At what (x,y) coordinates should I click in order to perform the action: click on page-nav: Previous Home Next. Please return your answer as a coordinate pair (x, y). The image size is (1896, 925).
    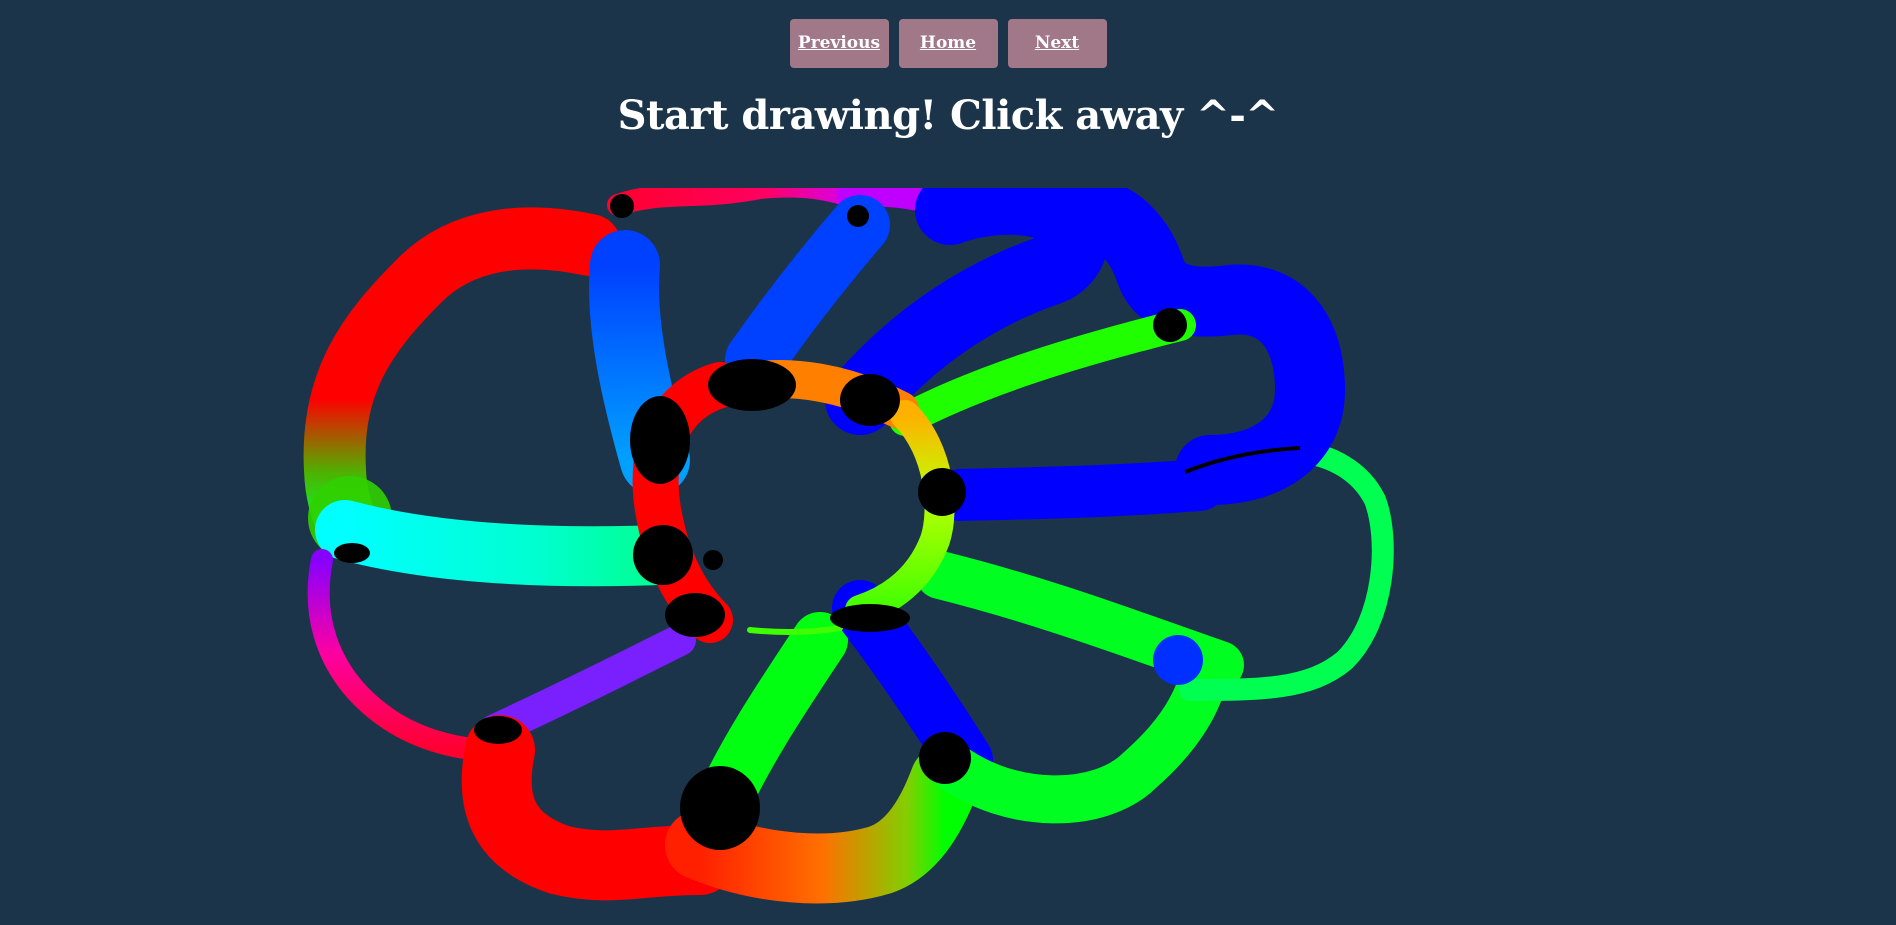
    Looking at the image, I should click on (948, 43).